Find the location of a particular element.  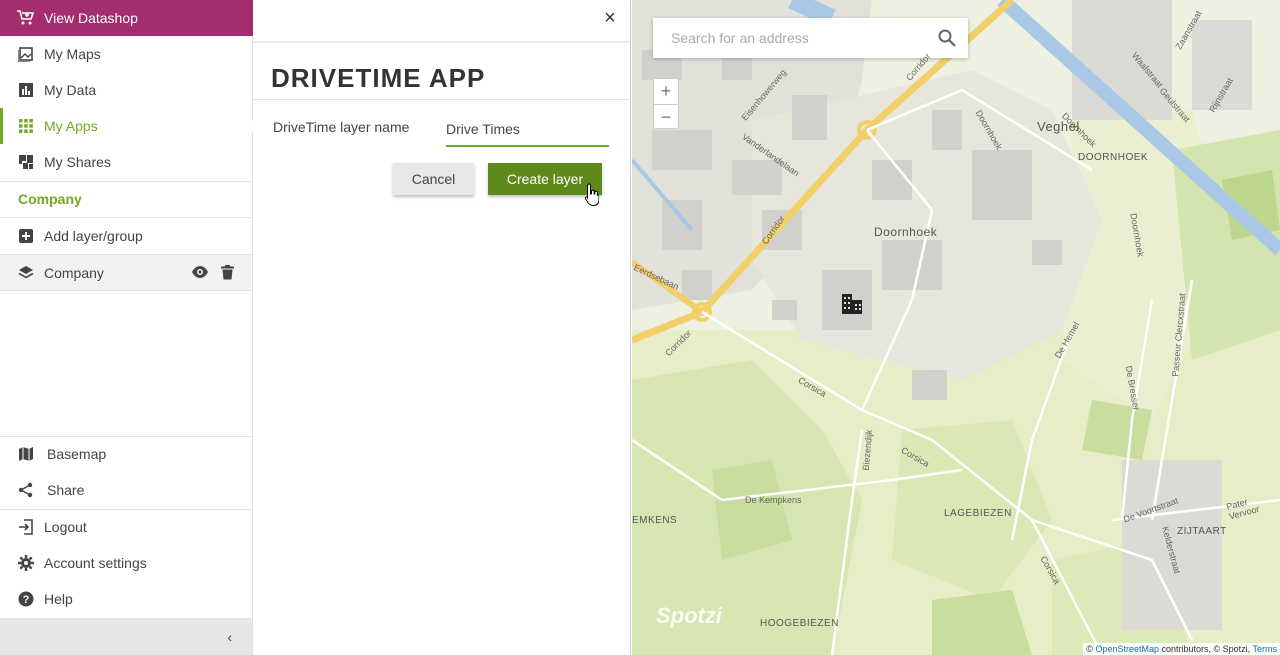

panel-header: × is located at coordinates (442, 21).